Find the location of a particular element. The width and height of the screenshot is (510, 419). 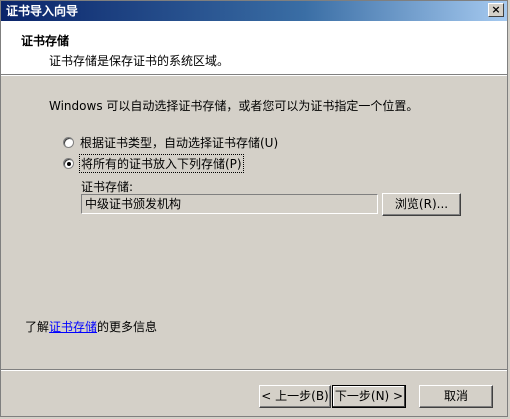

intro-text: Windows 可以自动选择证书存储，或者您可以为证书指定一个位置。 is located at coordinates (234, 106).